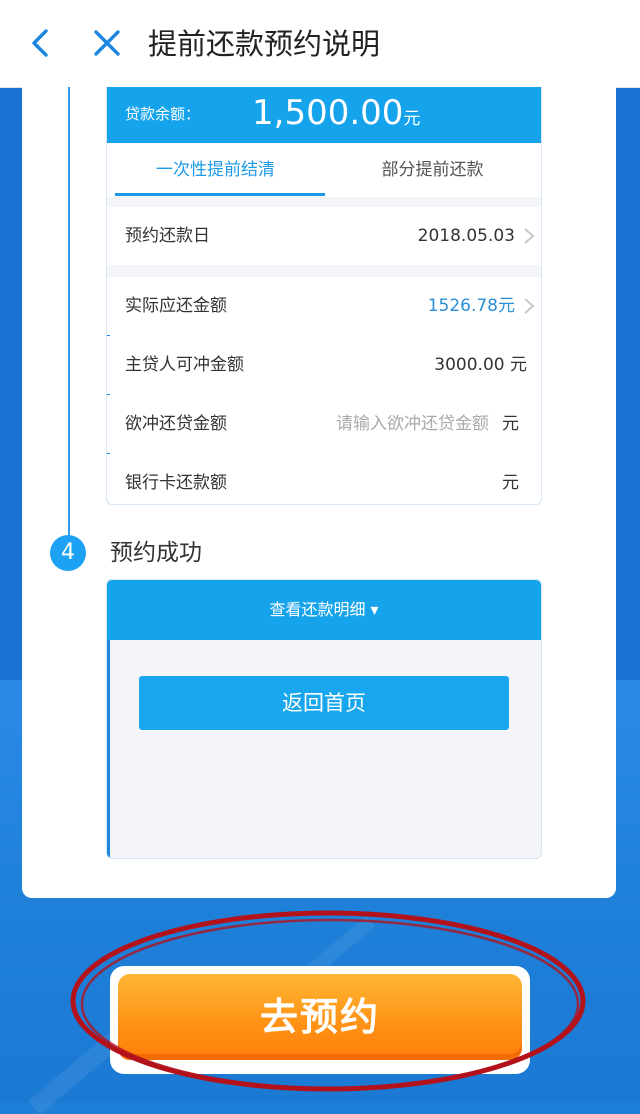  I want to click on header: 提前还款预约说明, so click(320, 44).